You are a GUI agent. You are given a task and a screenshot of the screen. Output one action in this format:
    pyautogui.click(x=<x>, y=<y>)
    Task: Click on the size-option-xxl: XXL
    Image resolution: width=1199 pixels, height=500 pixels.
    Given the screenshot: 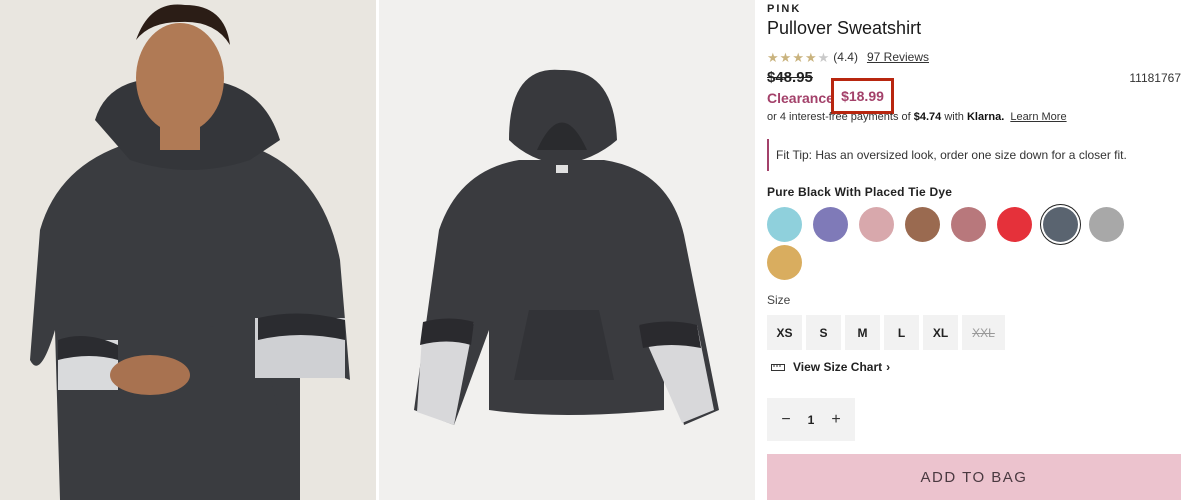 What is the action you would take?
    pyautogui.click(x=983, y=332)
    